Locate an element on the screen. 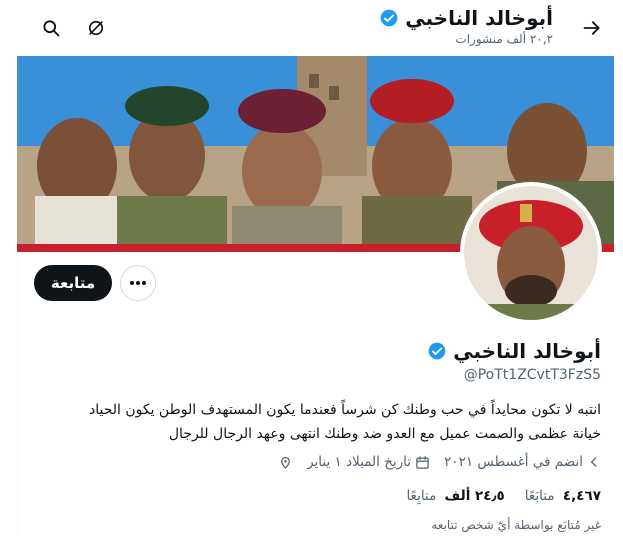 The height and width of the screenshot is (536, 623). joined-date: انضم في أغسطس ٢٠٢١ is located at coordinates (522, 462).